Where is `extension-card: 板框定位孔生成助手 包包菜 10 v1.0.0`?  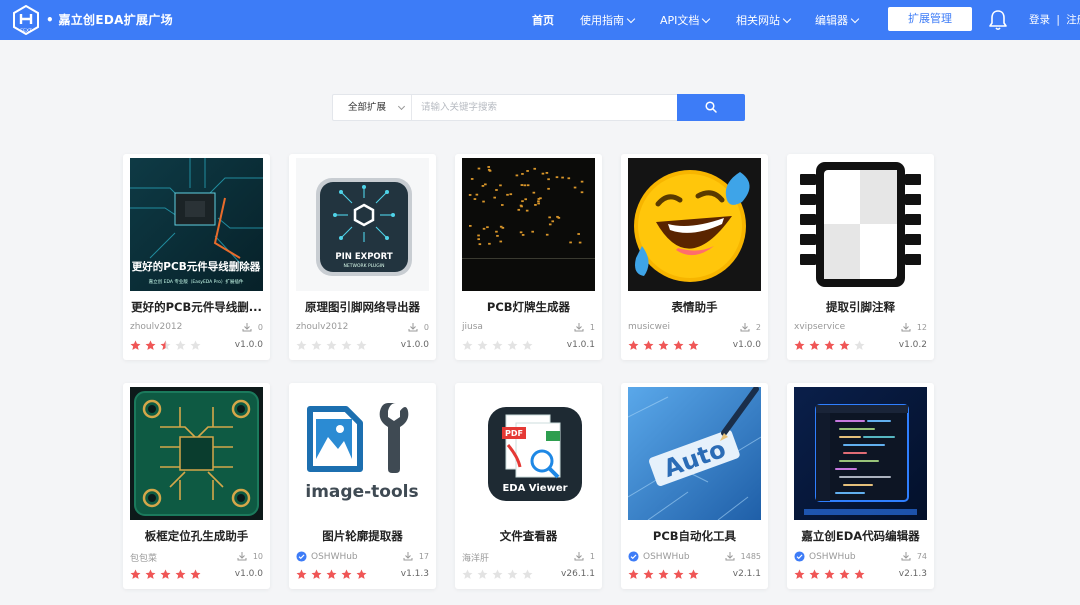
extension-card: 板框定位孔生成助手 包包菜 10 v1.0.0 is located at coordinates (196, 486).